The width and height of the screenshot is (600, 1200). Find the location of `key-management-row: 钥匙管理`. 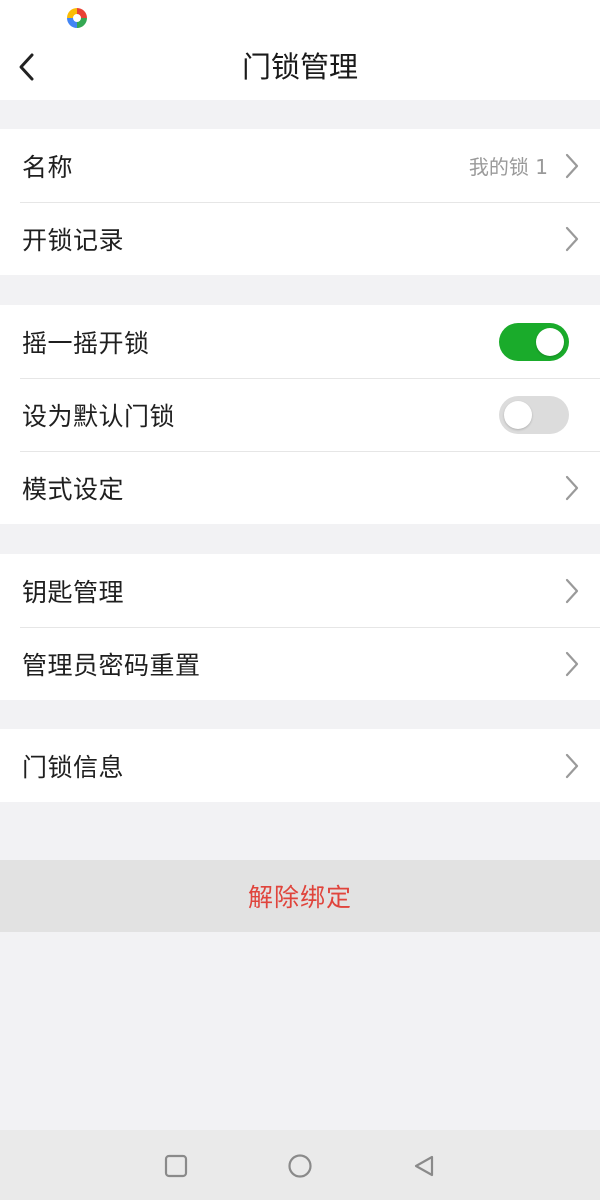

key-management-row: 钥匙管理 is located at coordinates (300, 590).